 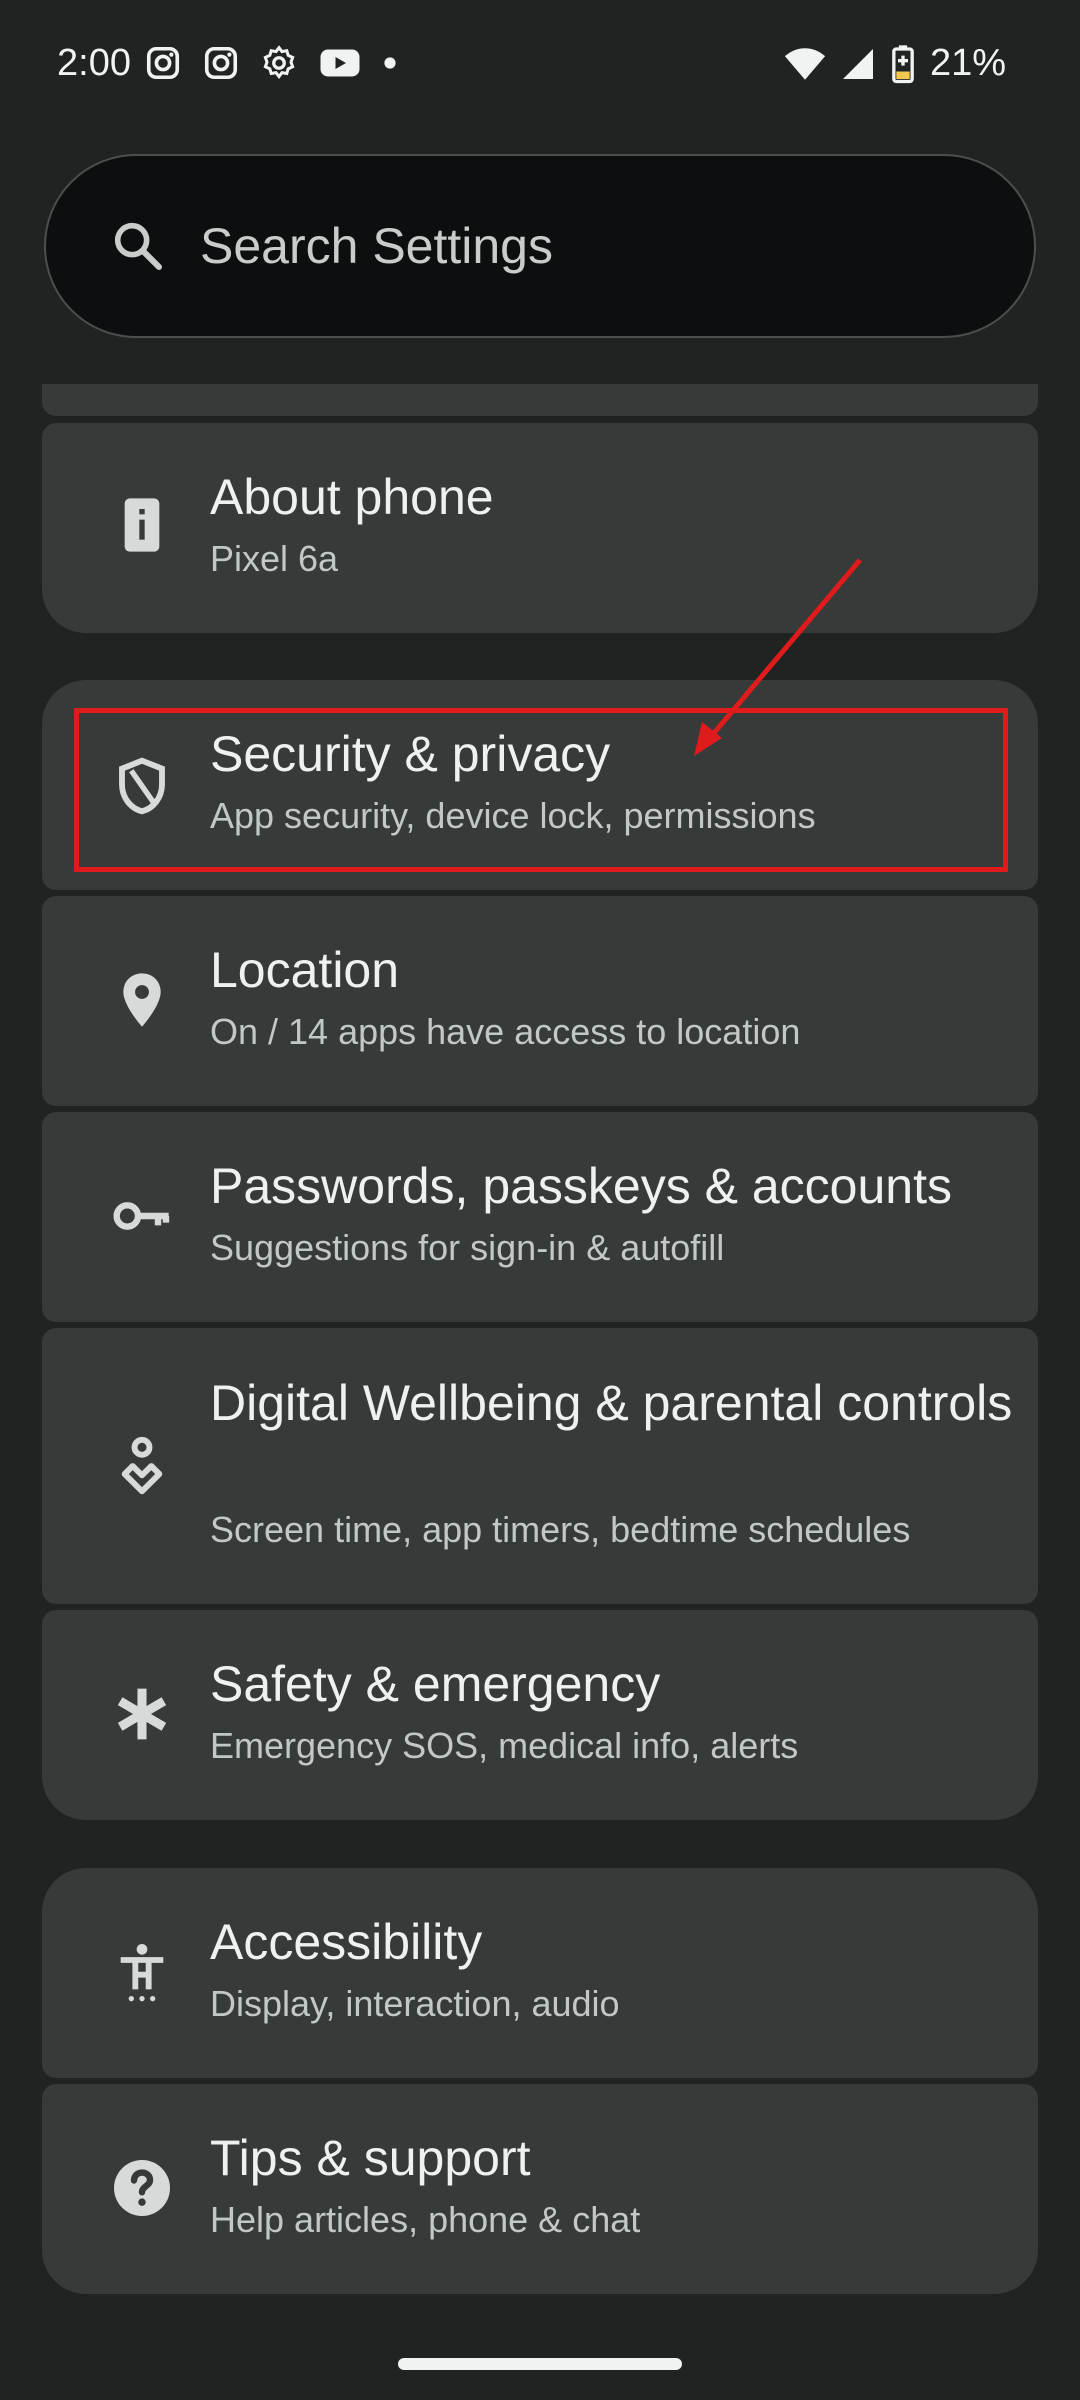 I want to click on partial-settings-card, so click(x=540, y=400).